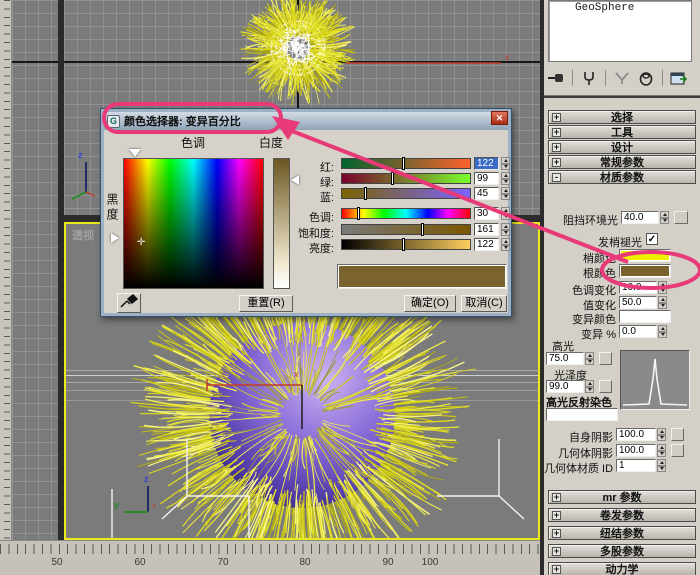 The height and width of the screenshot is (575, 700). Describe the element at coordinates (193, 223) in the screenshot. I see `hue-saturation-palette: ✛` at that location.